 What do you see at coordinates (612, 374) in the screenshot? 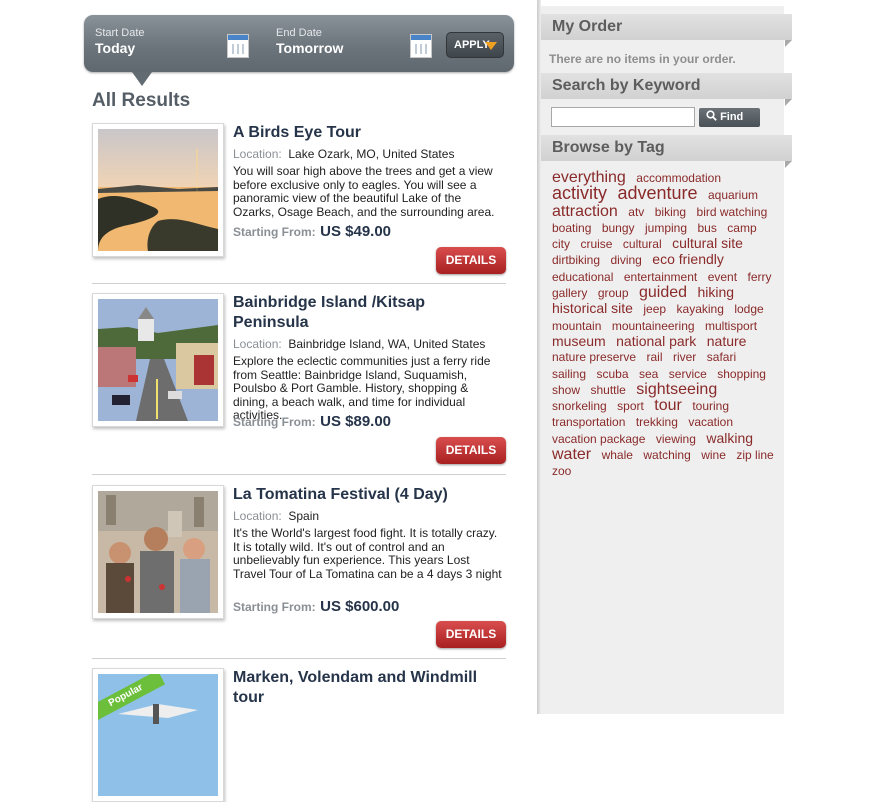
I see `tag-link: scuba` at bounding box center [612, 374].